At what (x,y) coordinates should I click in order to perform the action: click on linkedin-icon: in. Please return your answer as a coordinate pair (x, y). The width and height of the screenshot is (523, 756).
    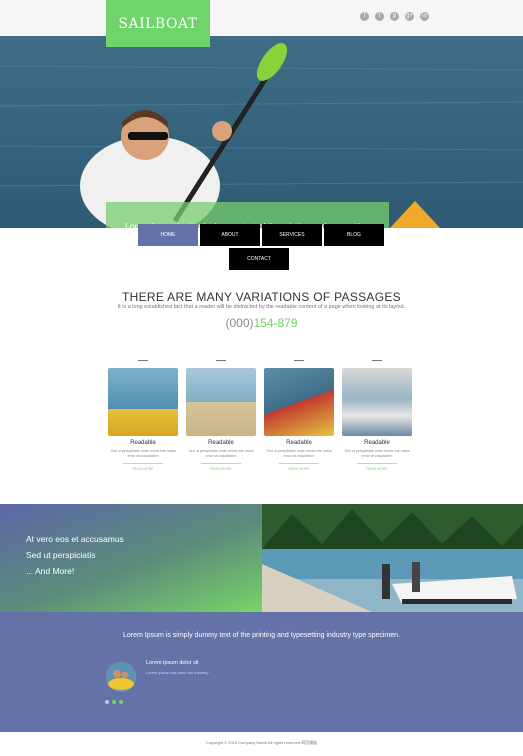
    Looking at the image, I should click on (424, 16).